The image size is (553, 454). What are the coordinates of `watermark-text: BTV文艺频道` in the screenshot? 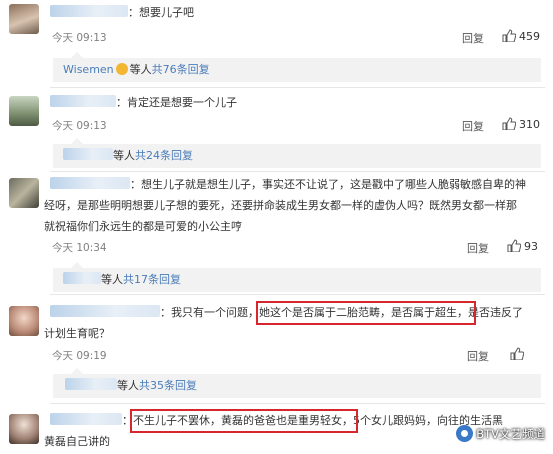 It's located at (510, 434).